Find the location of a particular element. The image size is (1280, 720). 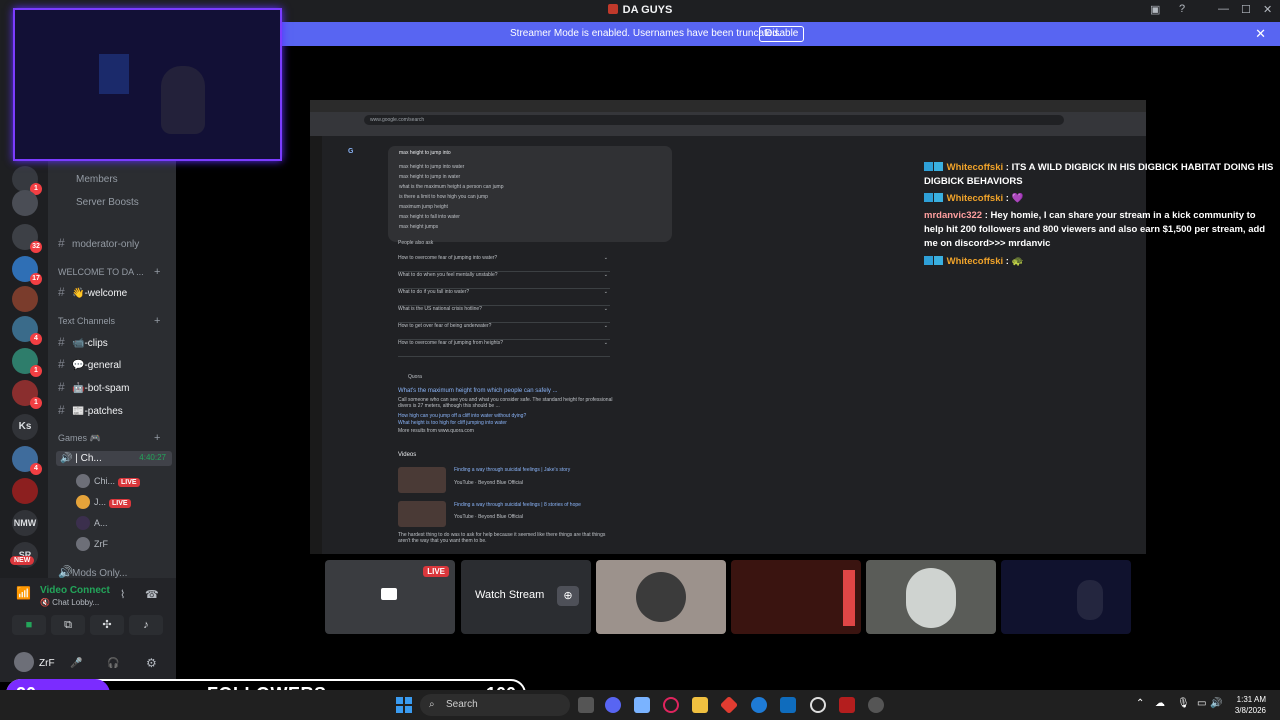

file-explorer-icon is located at coordinates (700, 705).